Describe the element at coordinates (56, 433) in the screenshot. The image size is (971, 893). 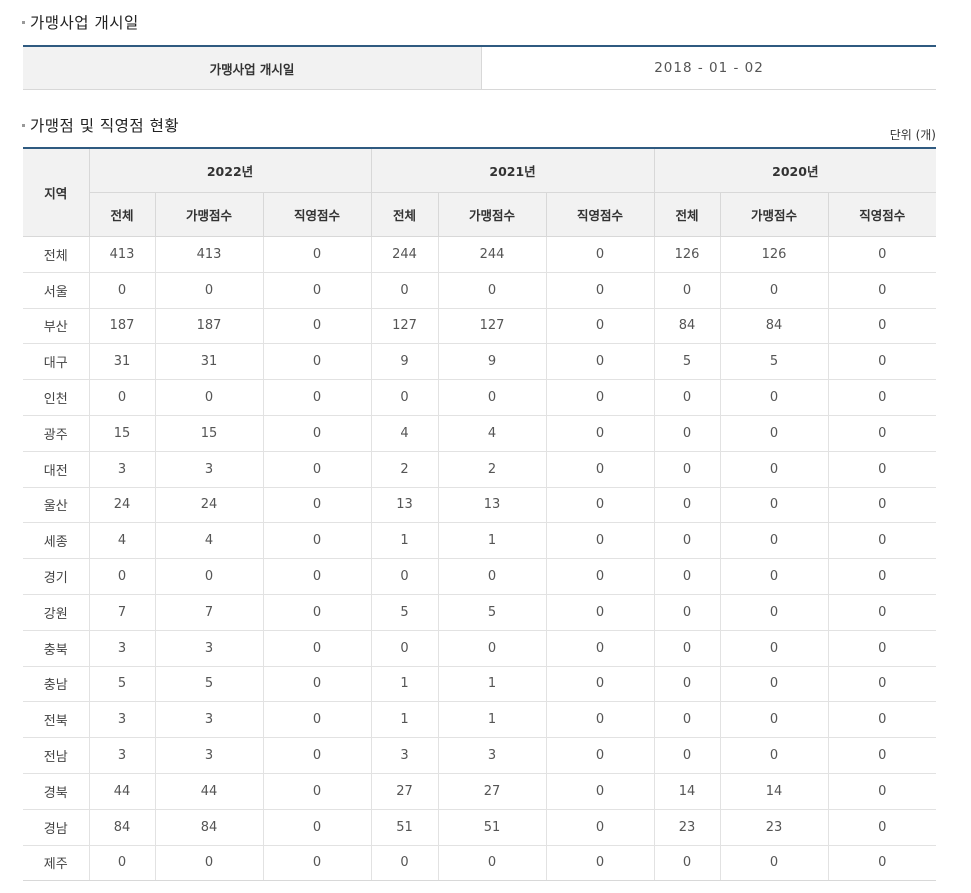
I see `region-cell: 광주` at that location.